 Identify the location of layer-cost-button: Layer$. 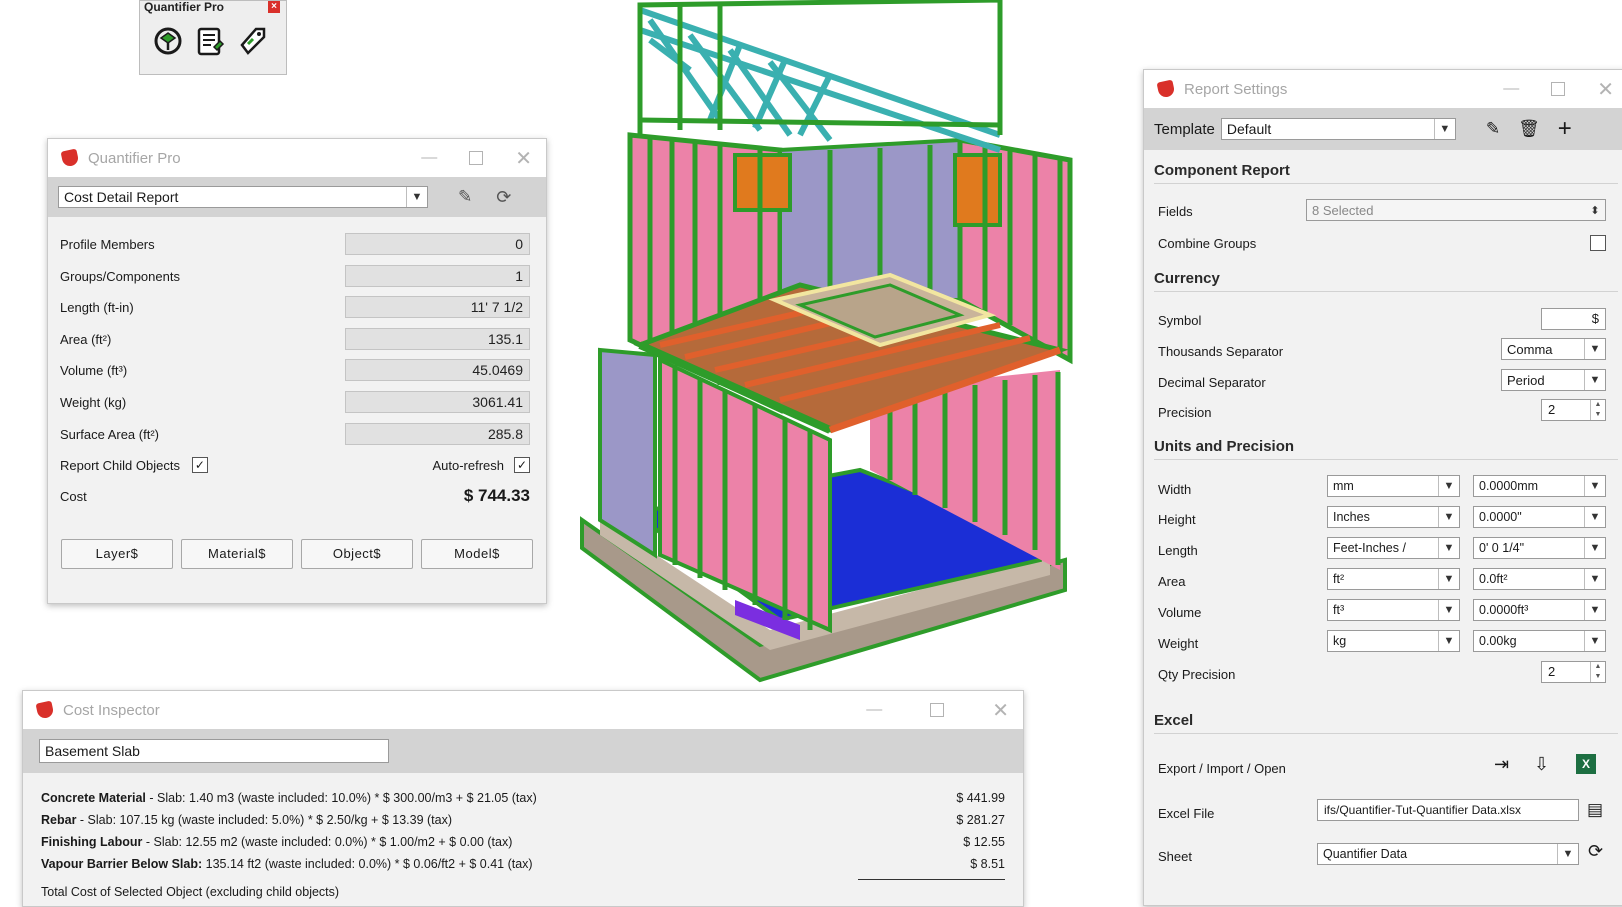
(117, 554).